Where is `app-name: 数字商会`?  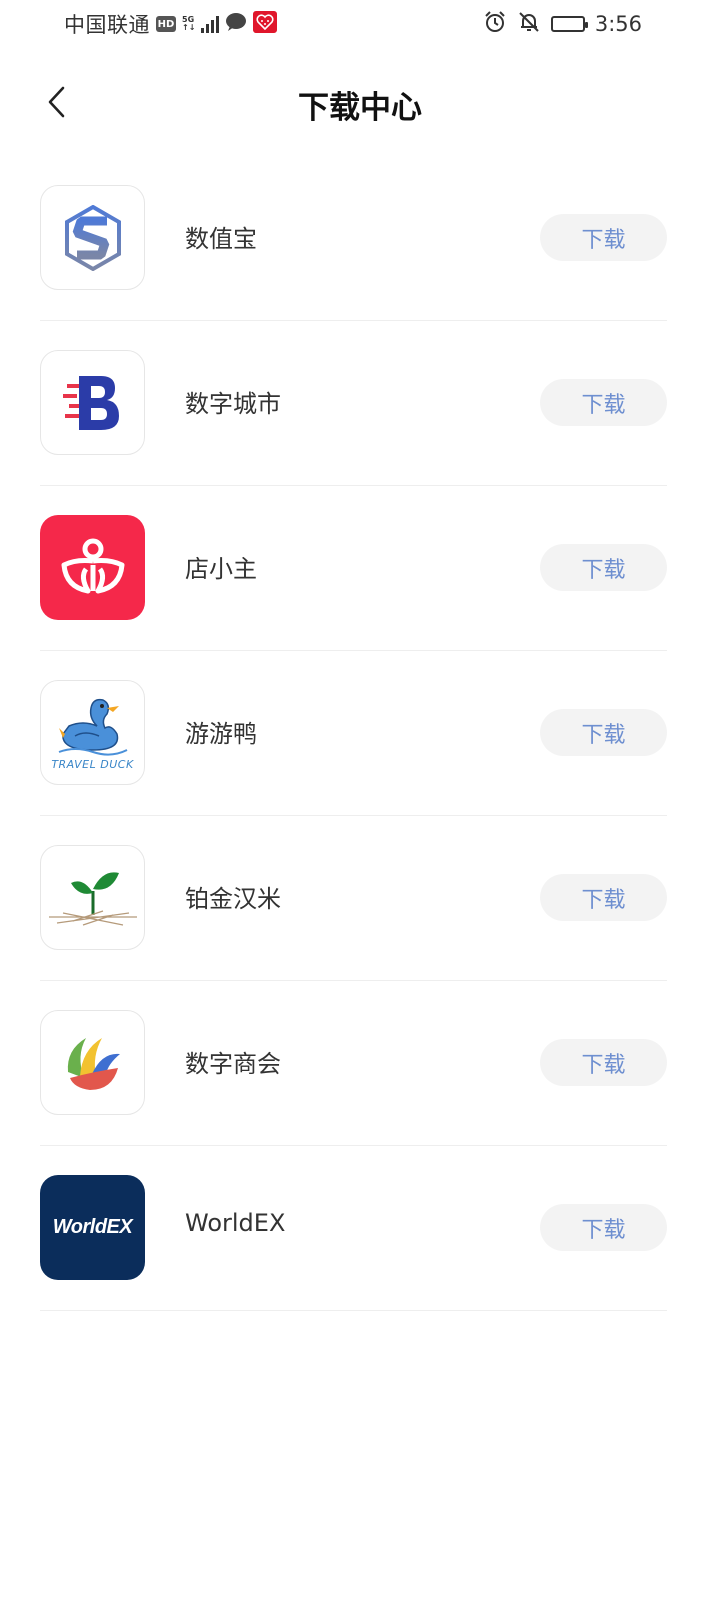
app-name: 数字商会 is located at coordinates (233, 1064).